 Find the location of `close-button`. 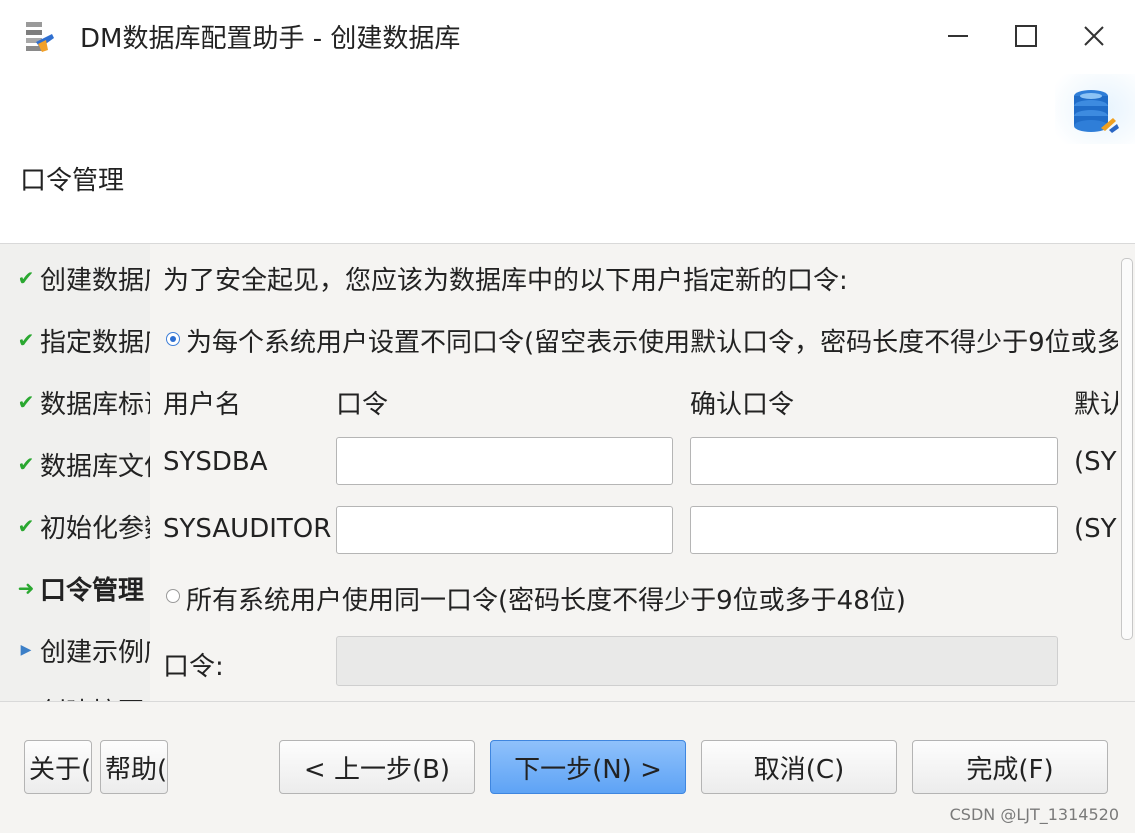

close-button is located at coordinates (1094, 36).